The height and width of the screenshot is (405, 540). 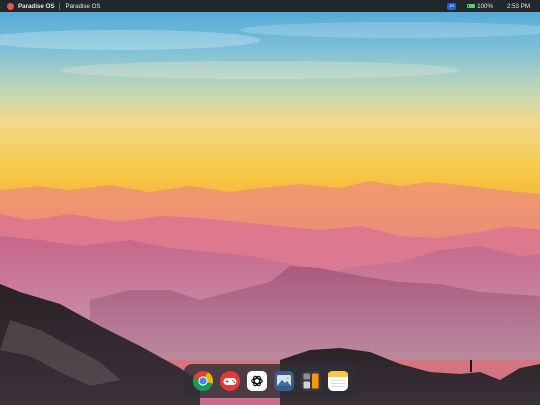 I want to click on notes-icon, so click(x=338, y=381).